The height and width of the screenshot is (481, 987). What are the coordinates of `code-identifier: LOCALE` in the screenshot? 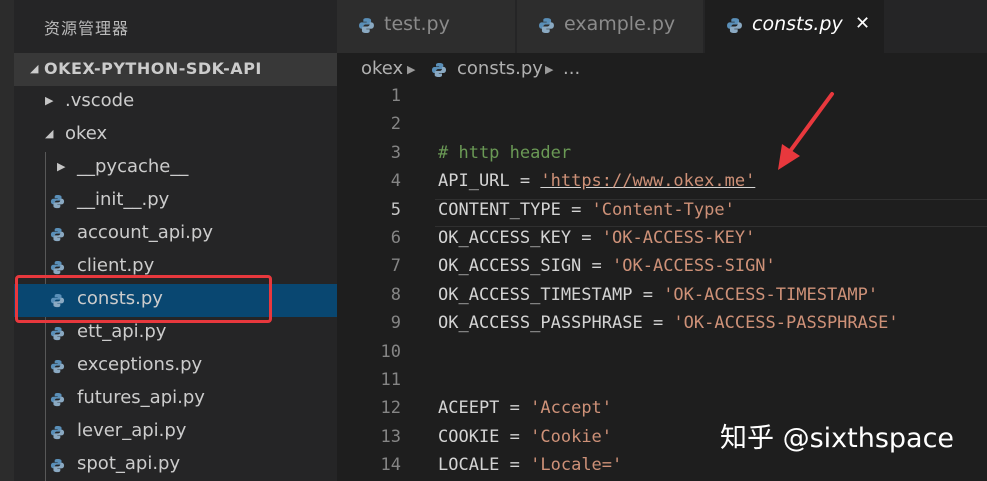 It's located at (469, 465).